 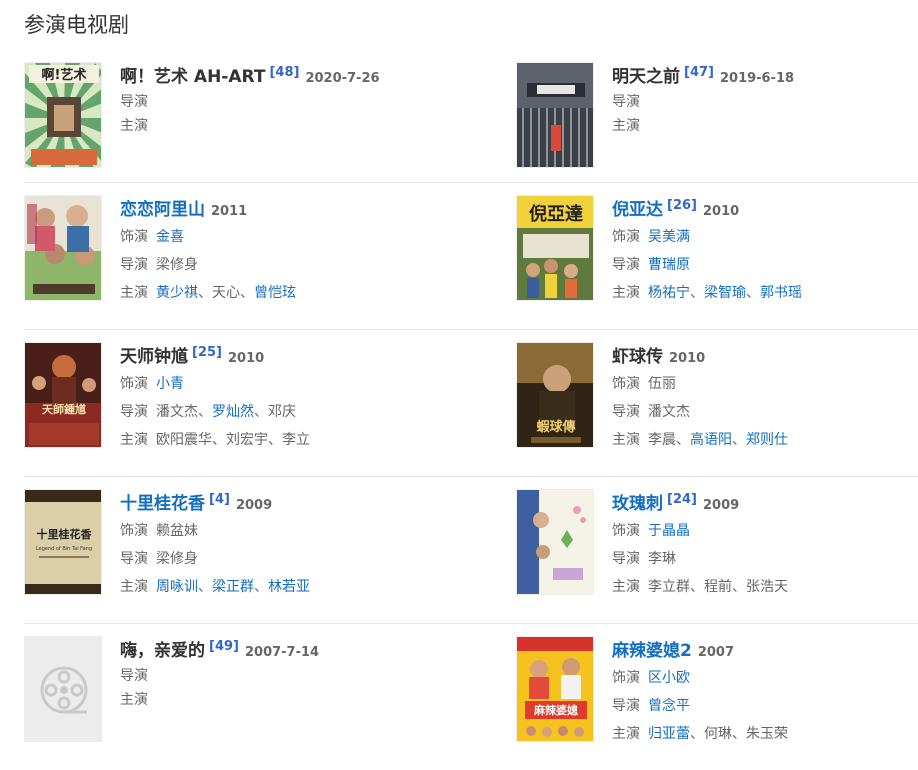 What do you see at coordinates (280, 384) in the screenshot?
I see `role-row: 饰演 小青` at bounding box center [280, 384].